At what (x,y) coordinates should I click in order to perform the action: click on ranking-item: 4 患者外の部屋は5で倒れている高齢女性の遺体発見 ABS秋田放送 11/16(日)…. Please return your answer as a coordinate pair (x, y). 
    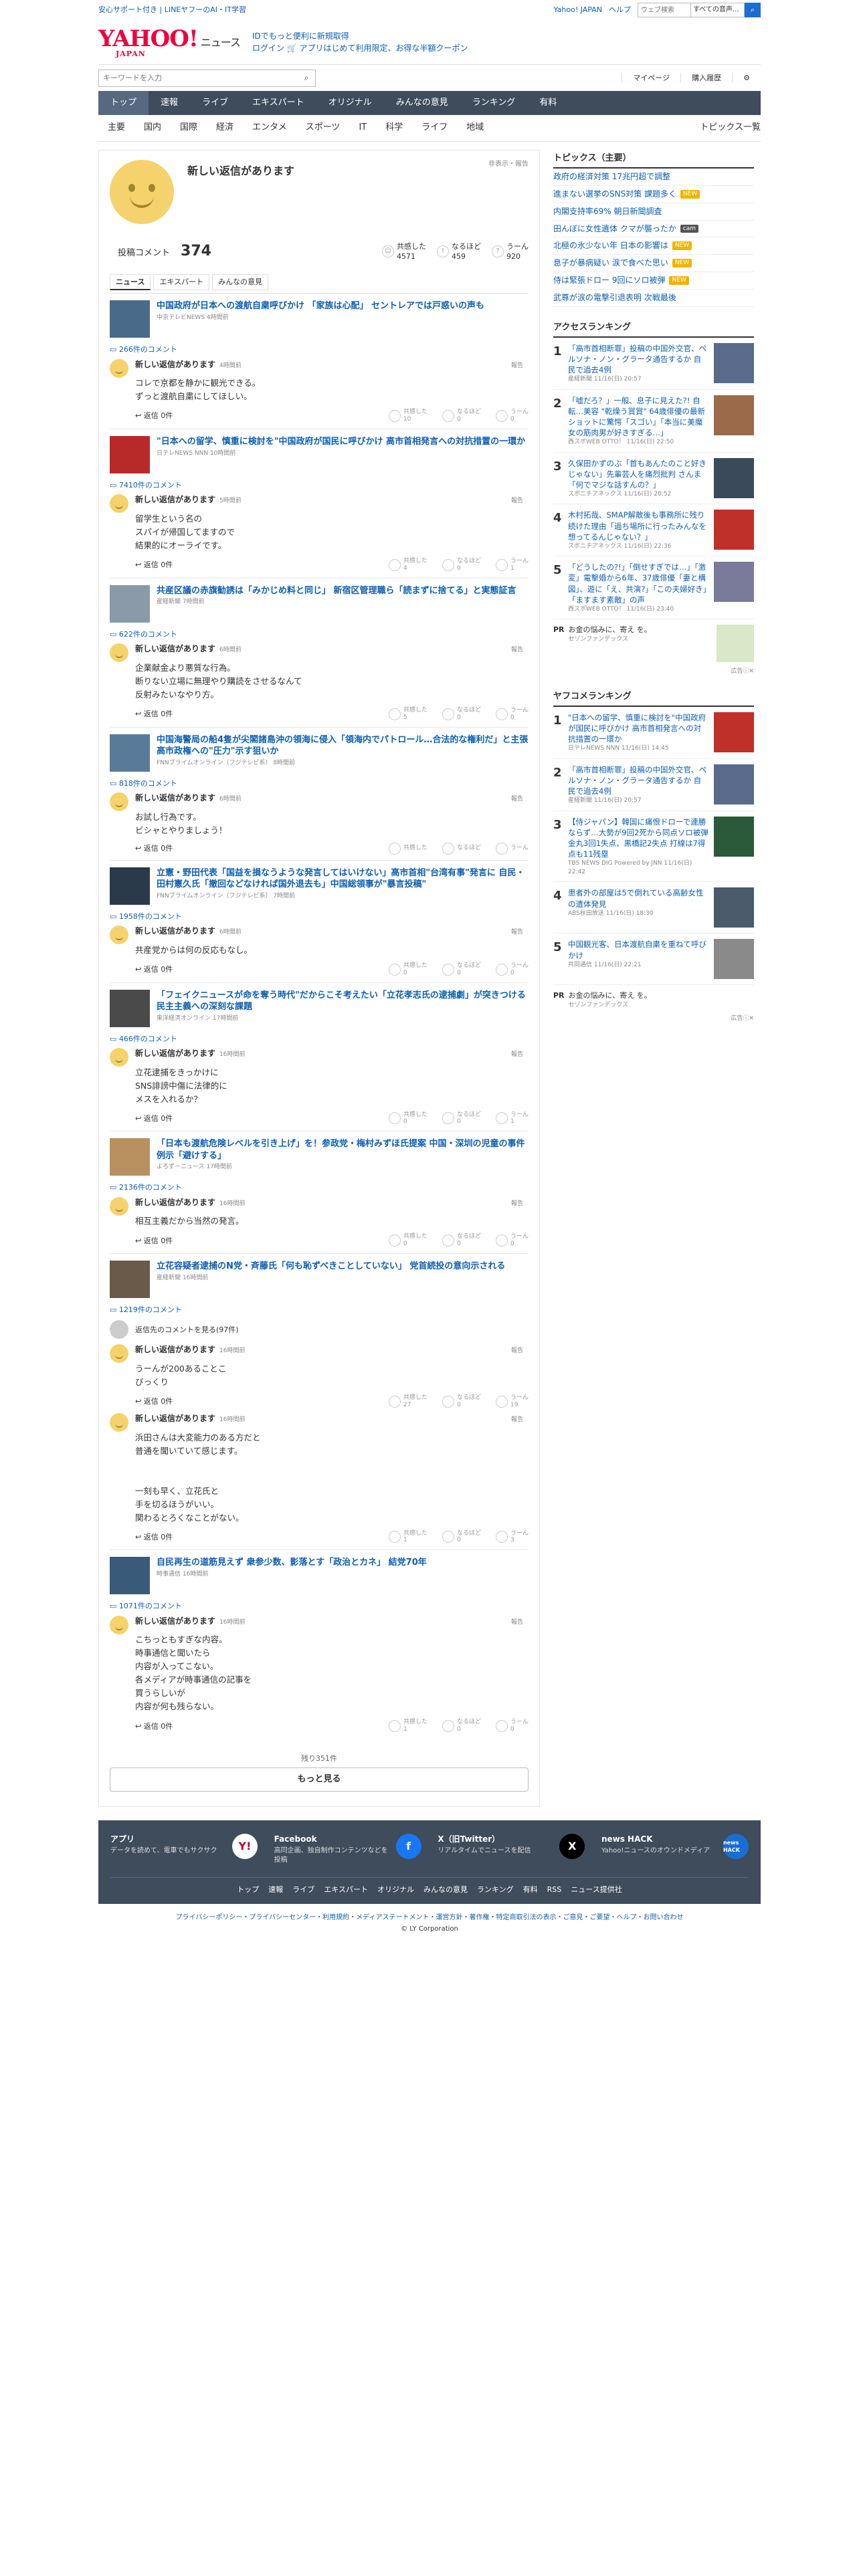
    Looking at the image, I should click on (653, 908).